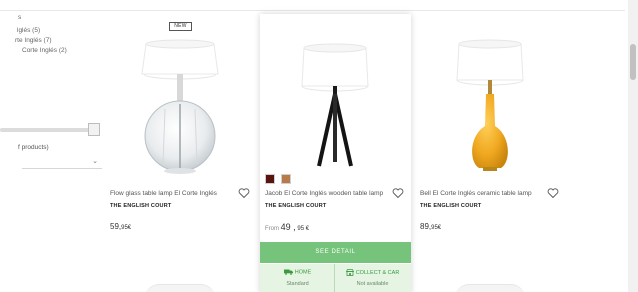  What do you see at coordinates (270, 179) in the screenshot?
I see `color-swatch-dark-wood` at bounding box center [270, 179].